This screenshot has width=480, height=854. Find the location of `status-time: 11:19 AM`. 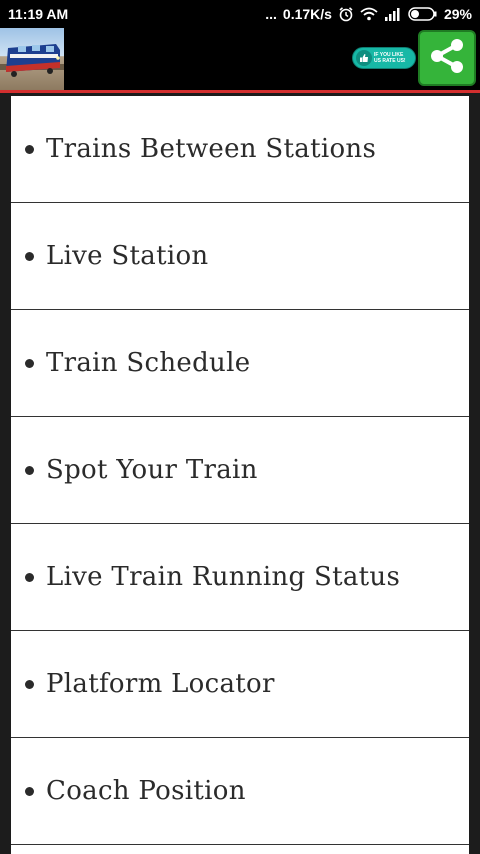

status-time: 11:19 AM is located at coordinates (38, 14).